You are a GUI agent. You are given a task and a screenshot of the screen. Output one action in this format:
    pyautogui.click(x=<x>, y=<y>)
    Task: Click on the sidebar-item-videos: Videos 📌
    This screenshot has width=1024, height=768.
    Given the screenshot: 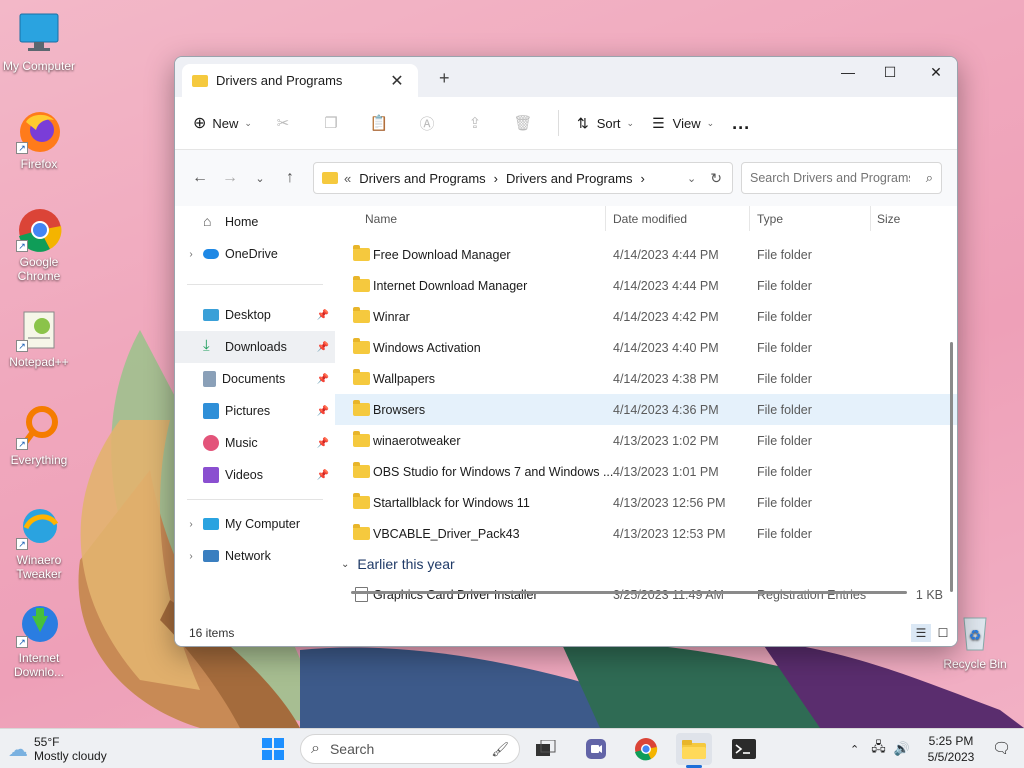 What is the action you would take?
    pyautogui.click(x=255, y=475)
    